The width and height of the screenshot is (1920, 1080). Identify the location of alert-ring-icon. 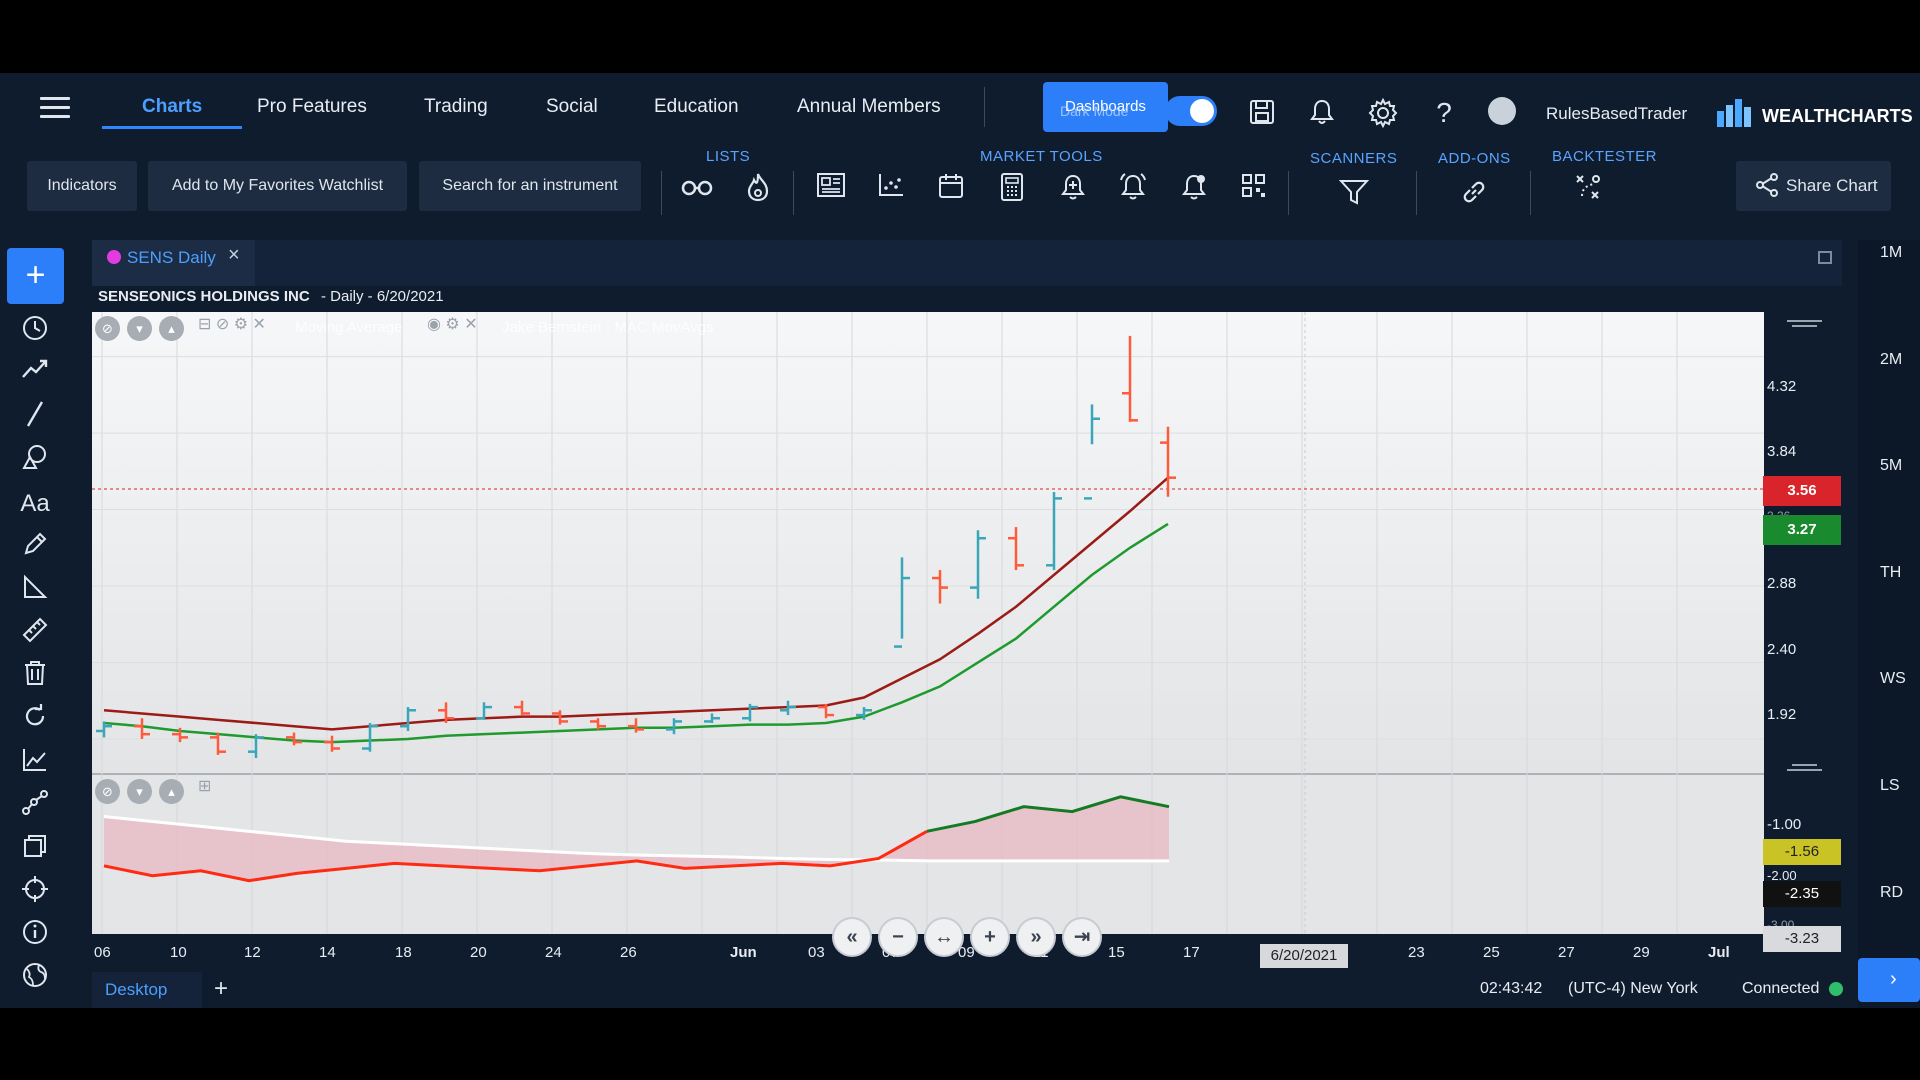
(1133, 188).